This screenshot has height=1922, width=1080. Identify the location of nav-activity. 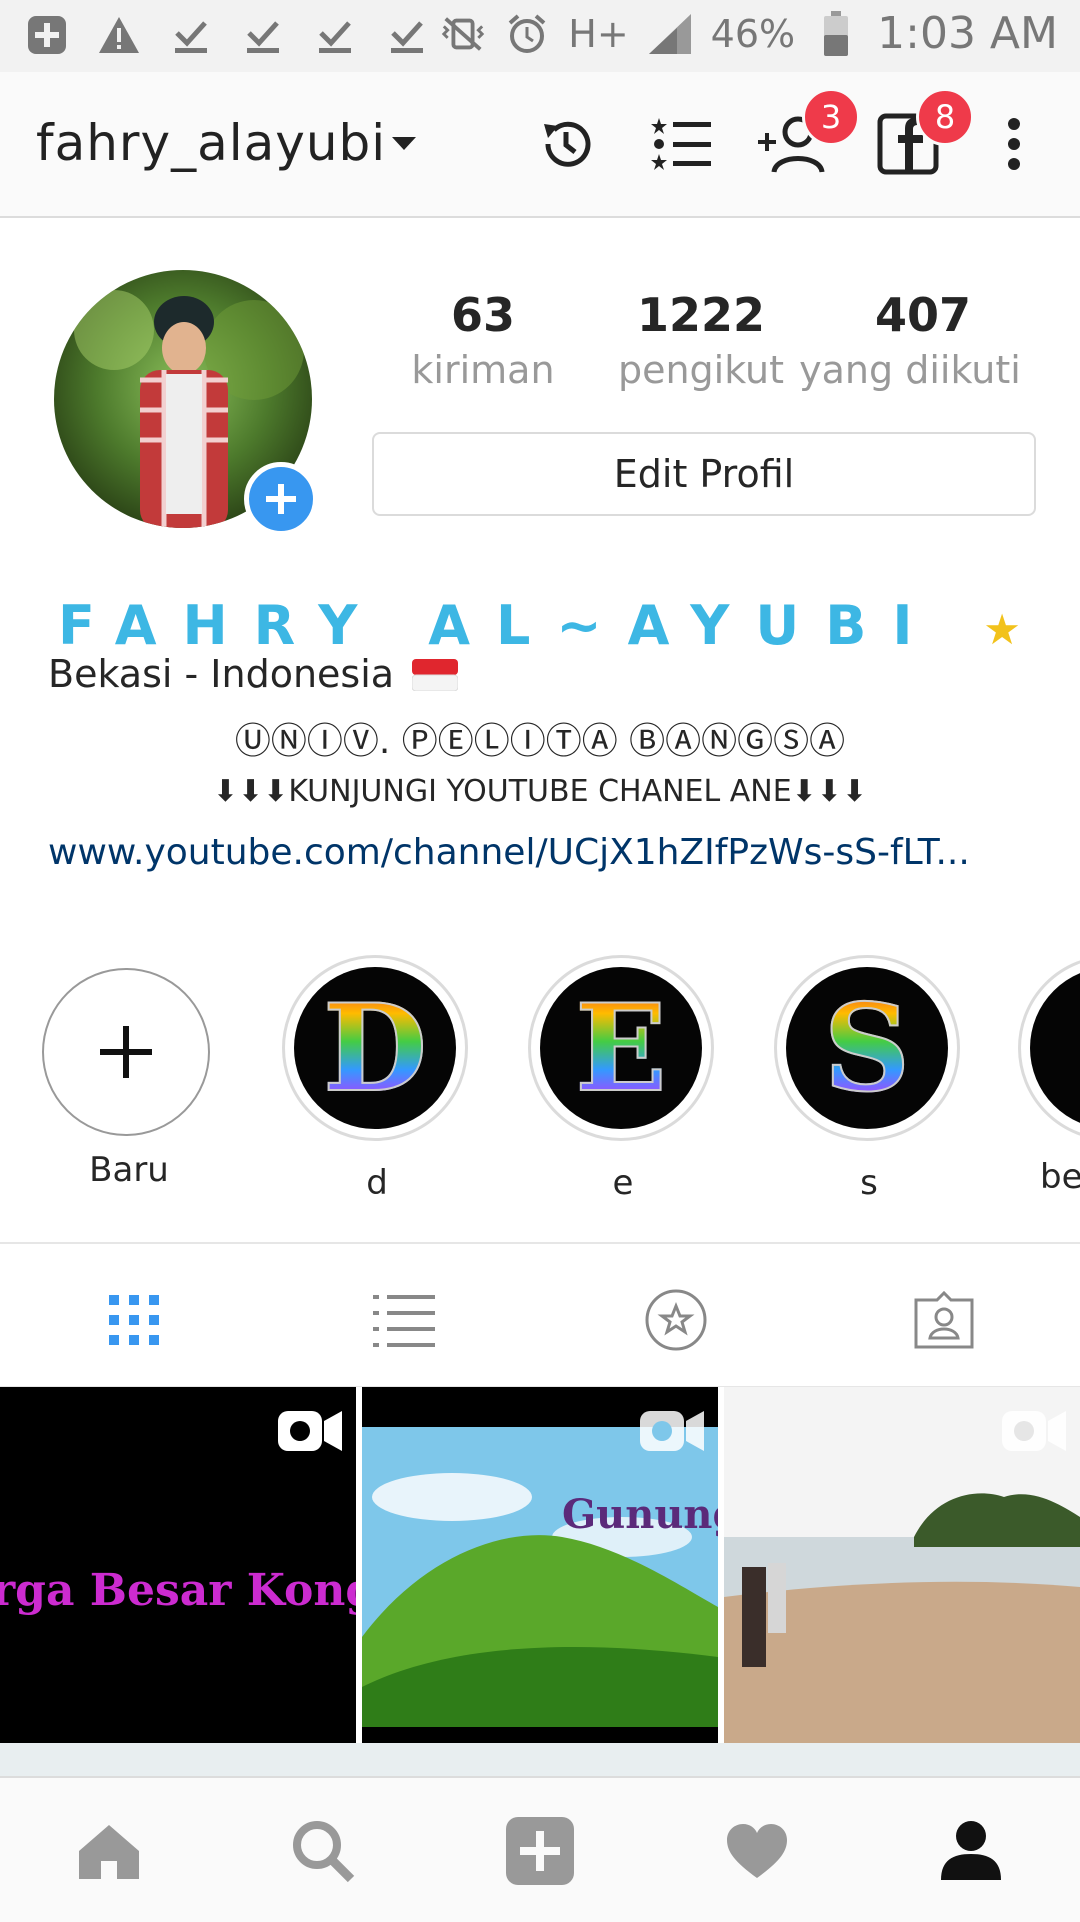
(757, 1851).